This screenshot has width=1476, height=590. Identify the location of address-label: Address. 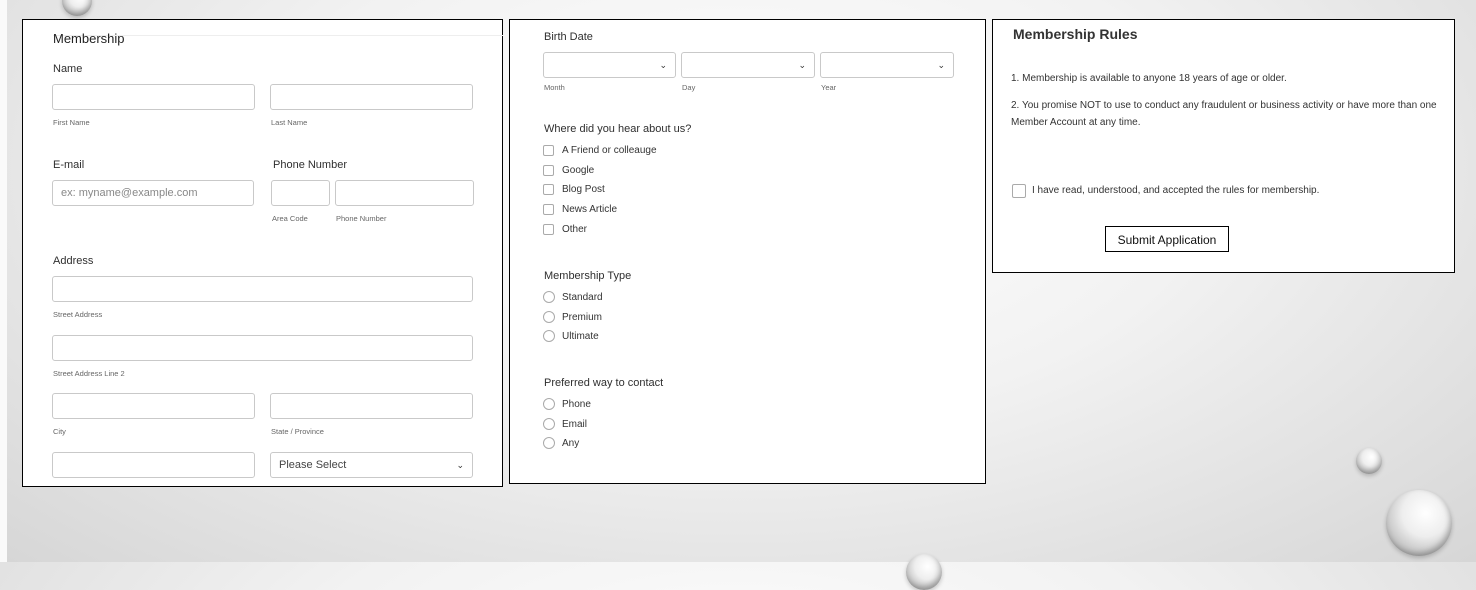
(73, 261).